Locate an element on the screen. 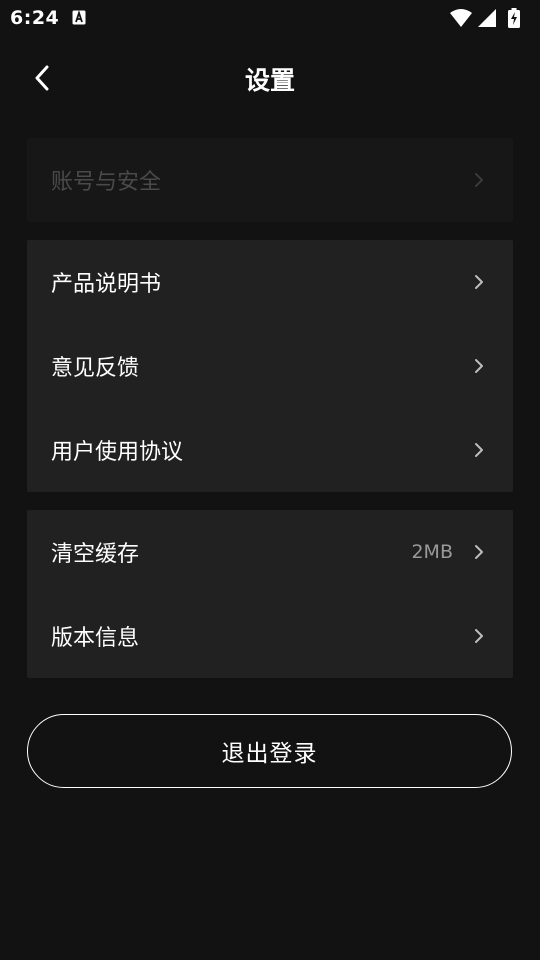 The width and height of the screenshot is (540, 960). row-label: 版本信息 is located at coordinates (95, 638).